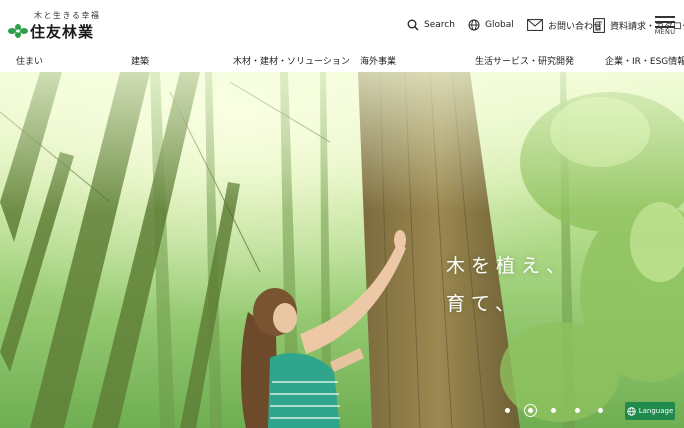 The height and width of the screenshot is (428, 684). I want to click on nav-item-timber-solutions: 木材・建材・ソリューション, so click(291, 60).